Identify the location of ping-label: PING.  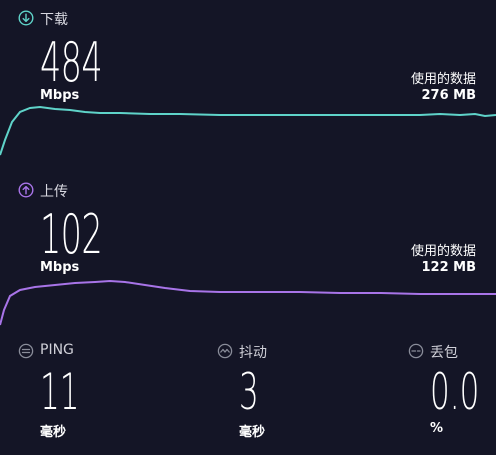
(57, 350).